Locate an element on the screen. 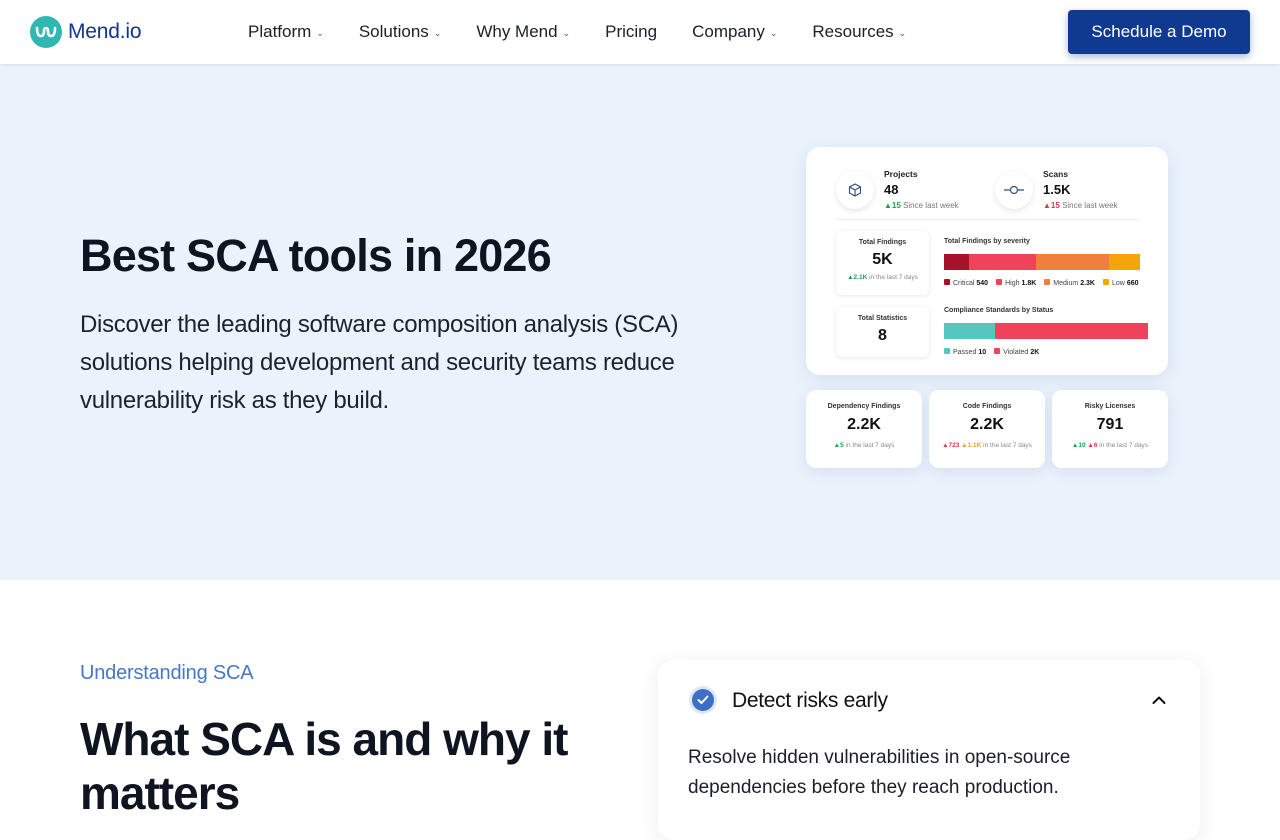  kpi-label: Scans is located at coordinates (1056, 174).